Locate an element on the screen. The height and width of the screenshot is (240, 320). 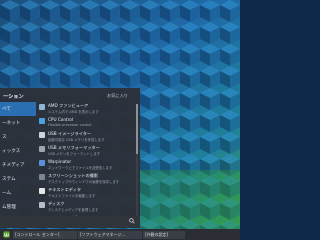
taskbar: [コントロール センター] [ソフトウェアマネージ... [外観の設定] is located at coordinates (120, 234).